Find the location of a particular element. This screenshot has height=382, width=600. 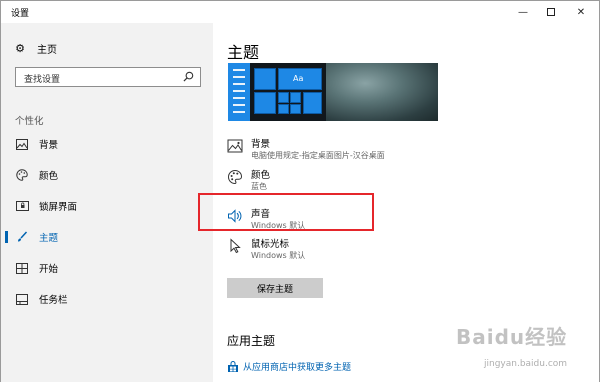

sidebar-item-background: 背景 is located at coordinates (107, 144).